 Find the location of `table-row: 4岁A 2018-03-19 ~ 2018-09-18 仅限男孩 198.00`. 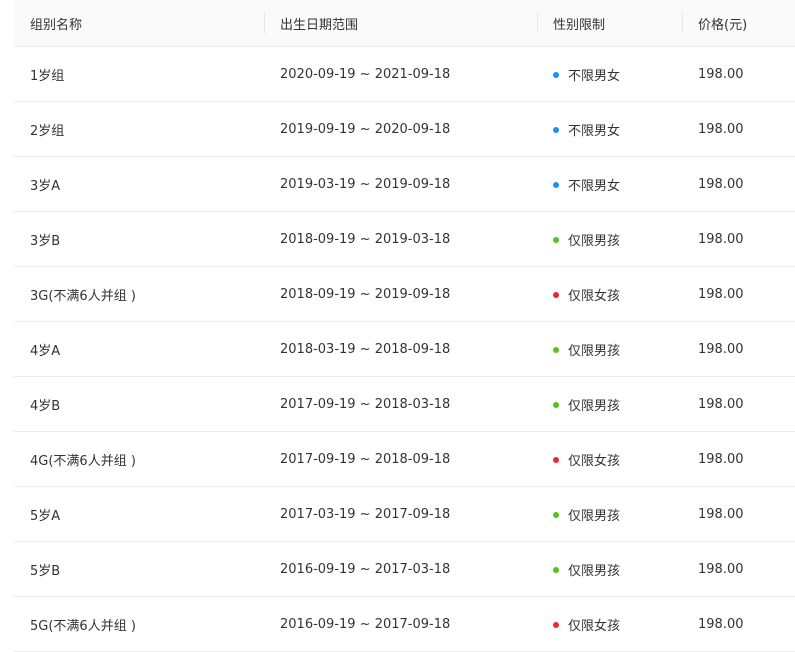

table-row: 4岁A 2018-03-19 ~ 2018-09-18 仅限男孩 198.00 is located at coordinates (404, 349).